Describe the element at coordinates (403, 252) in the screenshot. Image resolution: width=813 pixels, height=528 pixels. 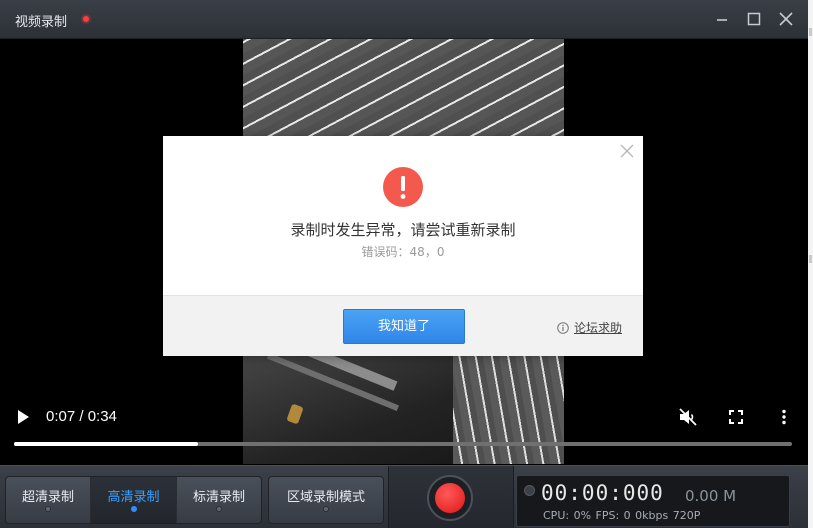
I see `error-code: 错误码：48，0` at that location.